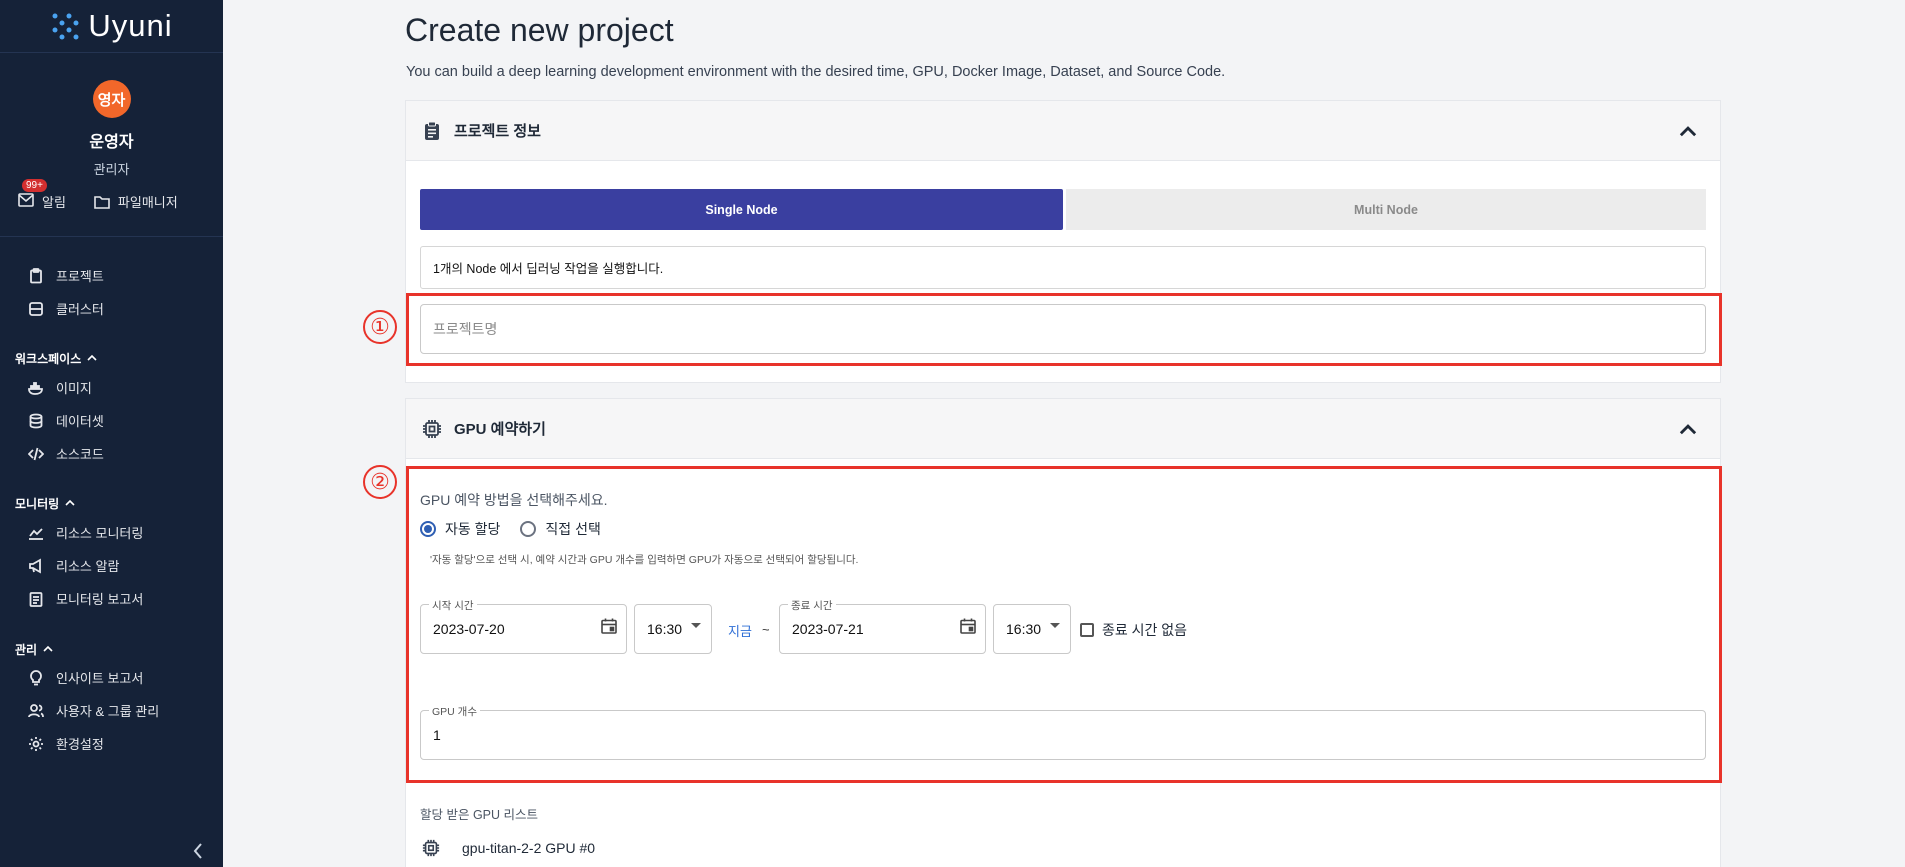  Describe the element at coordinates (1063, 429) in the screenshot. I see `gpu-reservation-header: GPU 예약하기` at that location.